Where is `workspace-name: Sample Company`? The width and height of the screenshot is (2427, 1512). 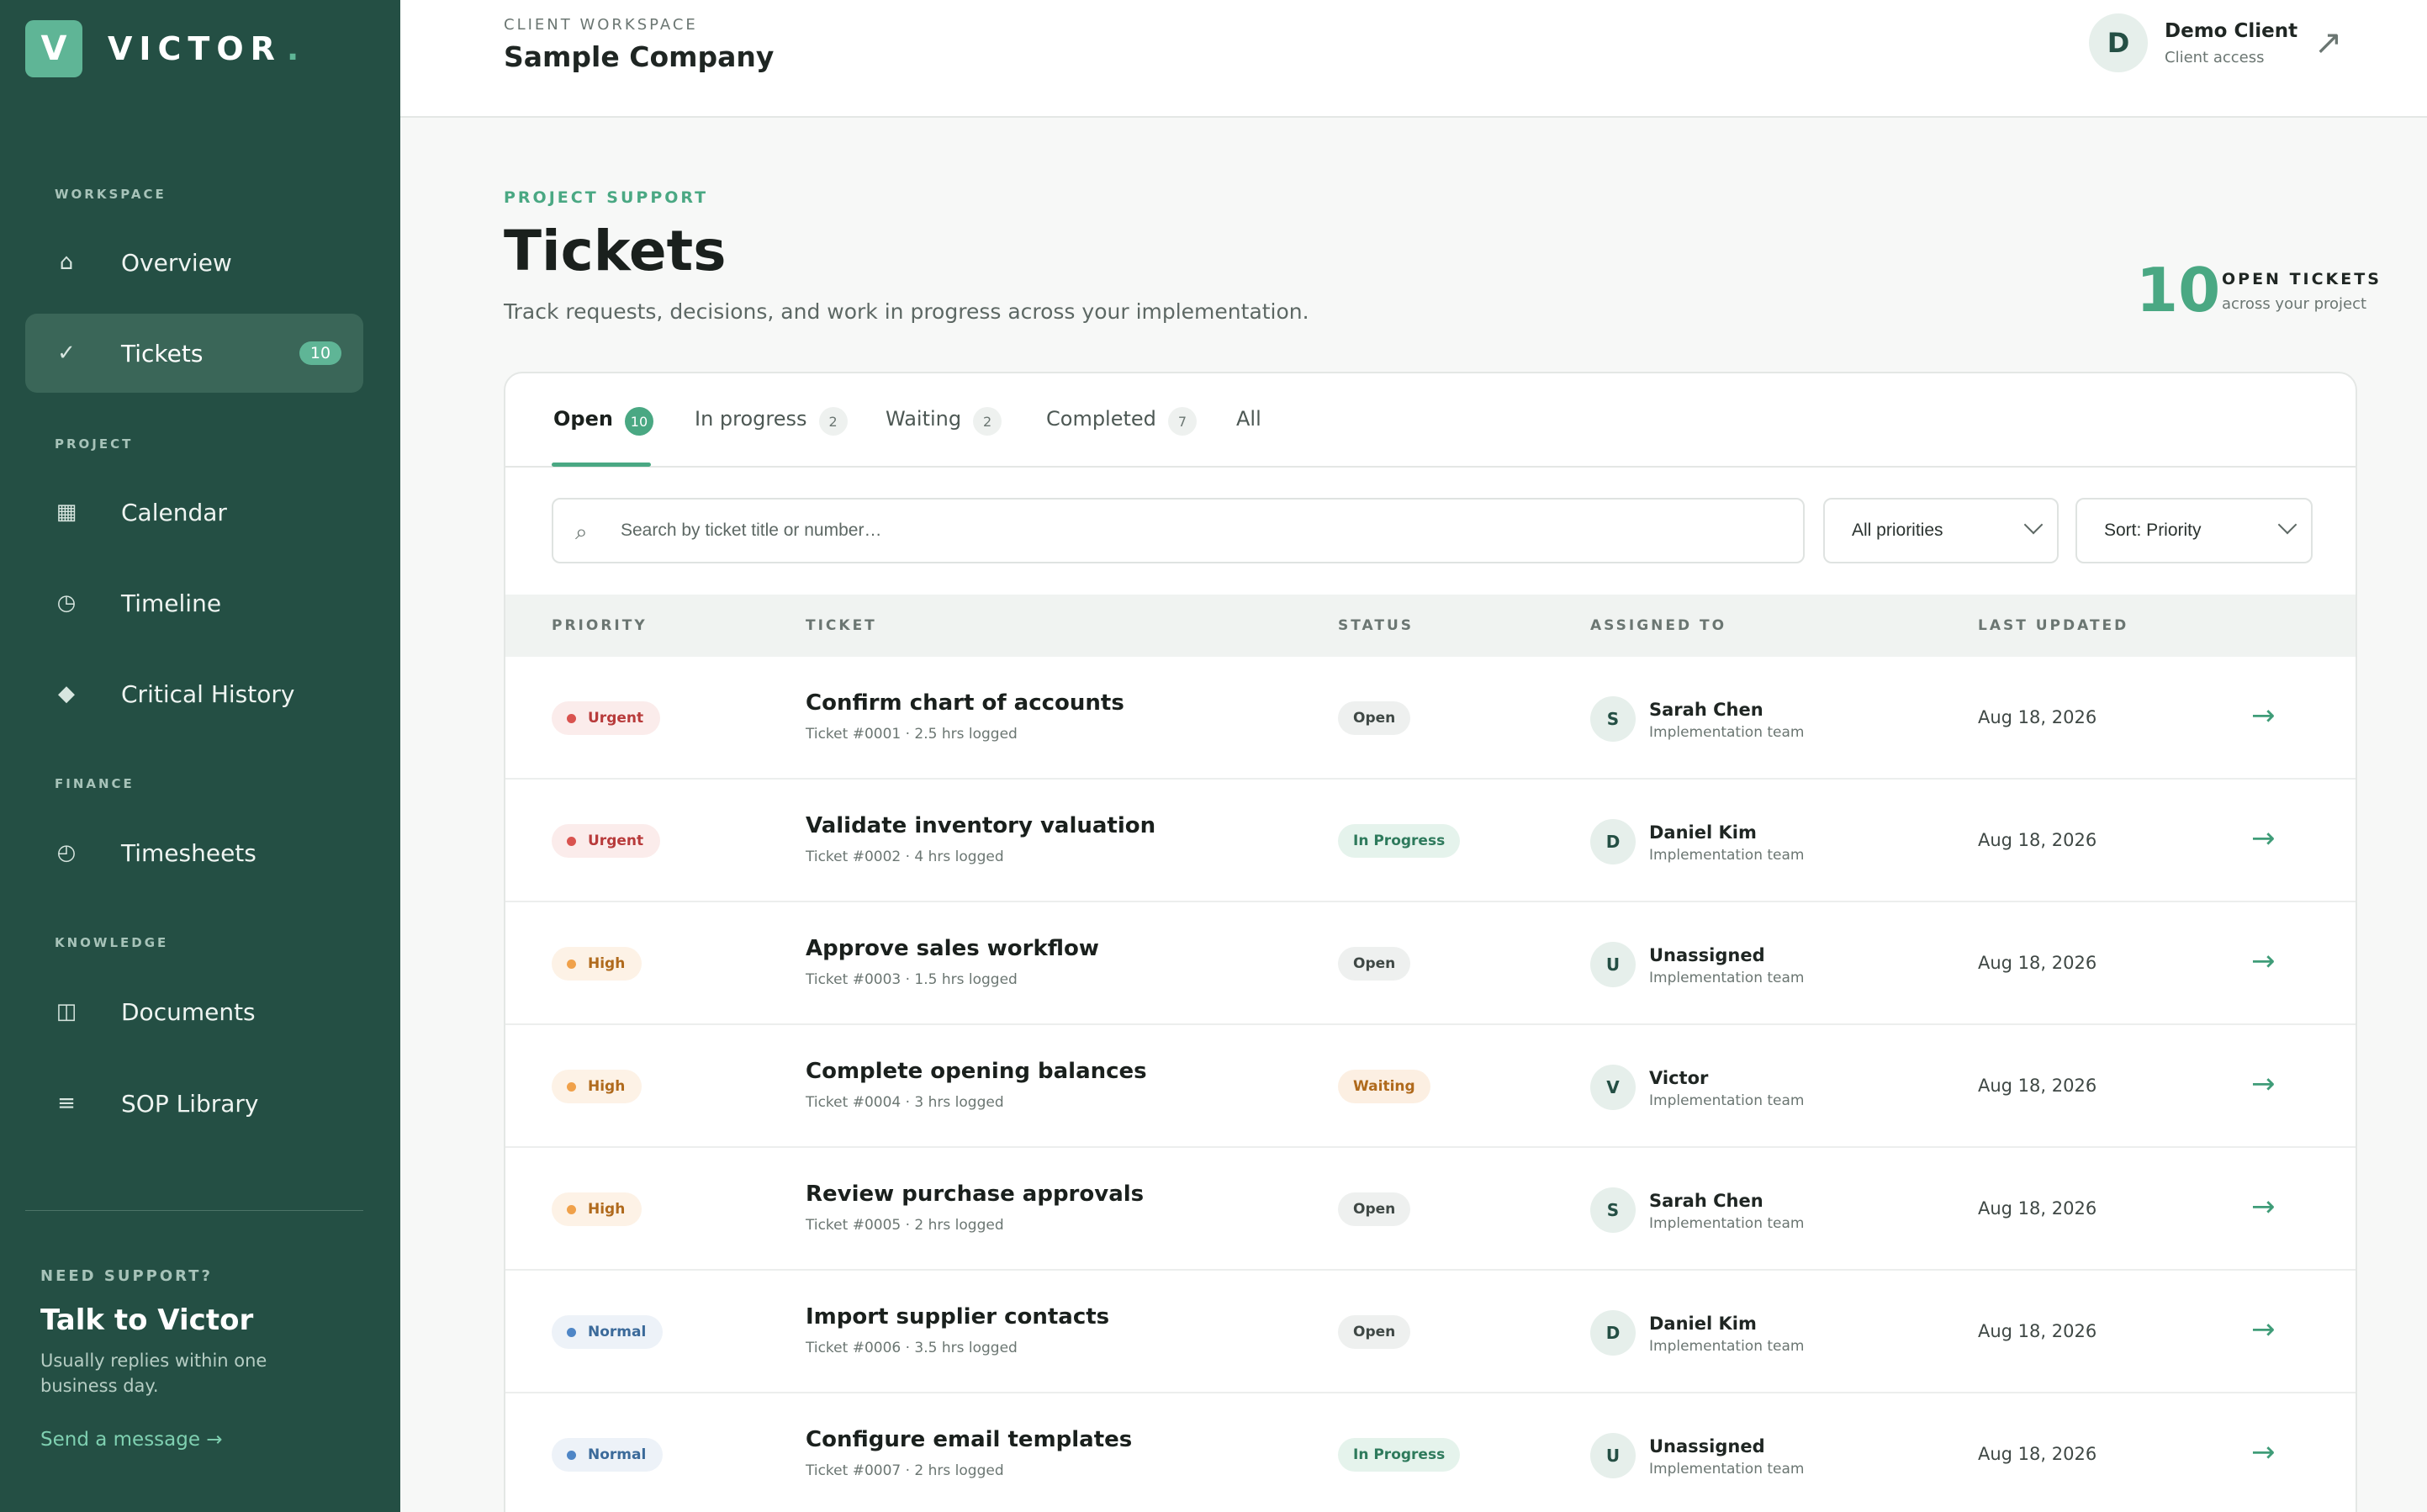
workspace-name: Sample Company is located at coordinates (639, 56).